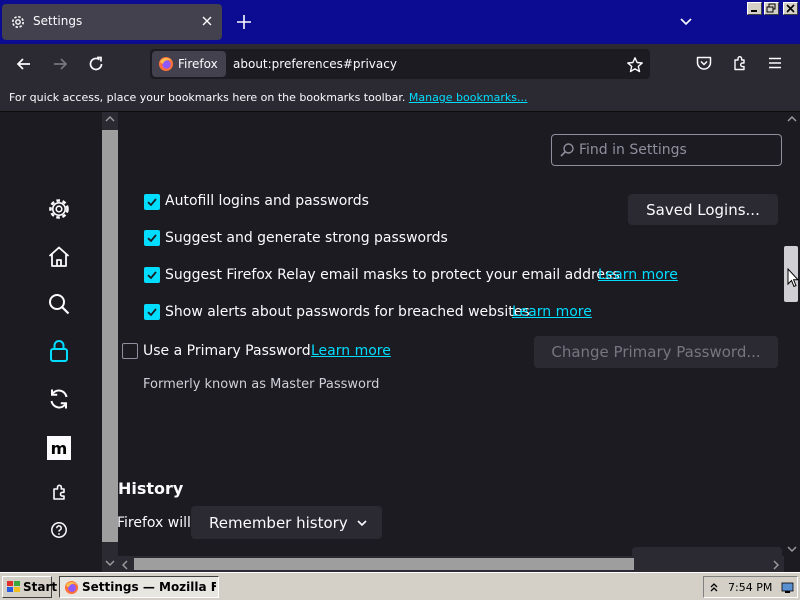  I want to click on minimize-window-button, so click(754, 8).